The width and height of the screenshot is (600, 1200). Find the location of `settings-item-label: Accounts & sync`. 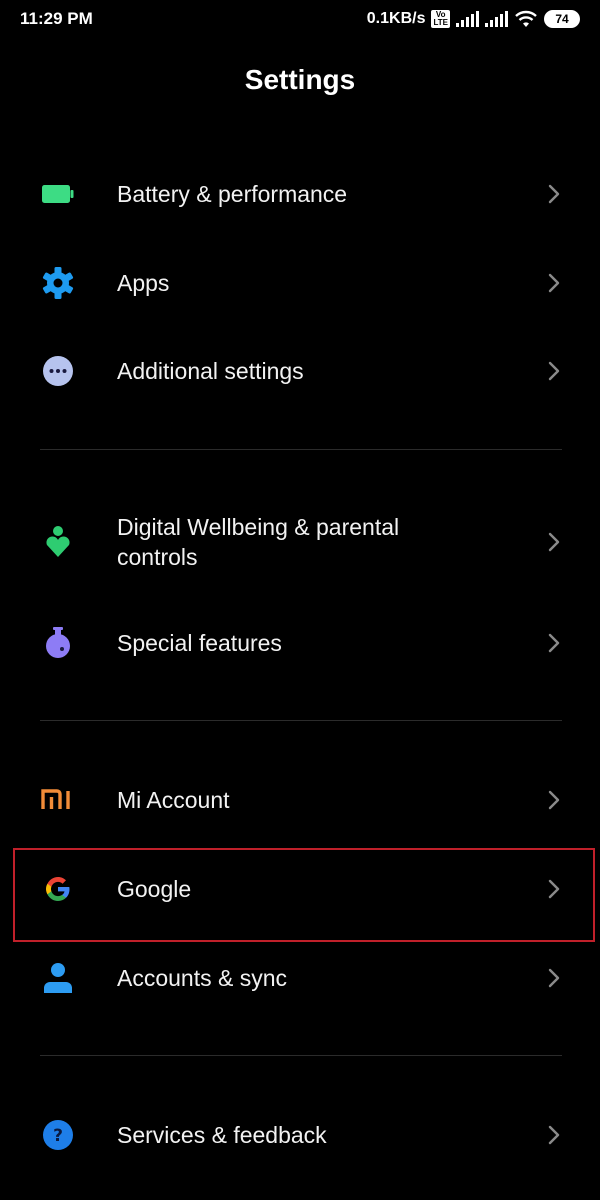

settings-item-label: Accounts & sync is located at coordinates (202, 978).